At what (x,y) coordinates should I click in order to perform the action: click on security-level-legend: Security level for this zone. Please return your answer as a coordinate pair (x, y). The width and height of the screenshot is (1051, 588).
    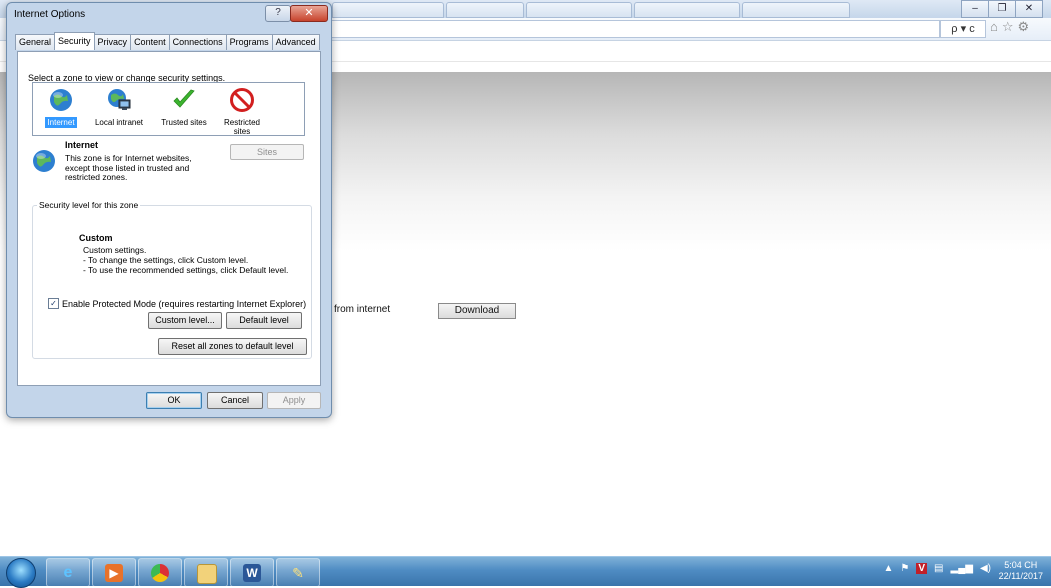
    Looking at the image, I should click on (89, 205).